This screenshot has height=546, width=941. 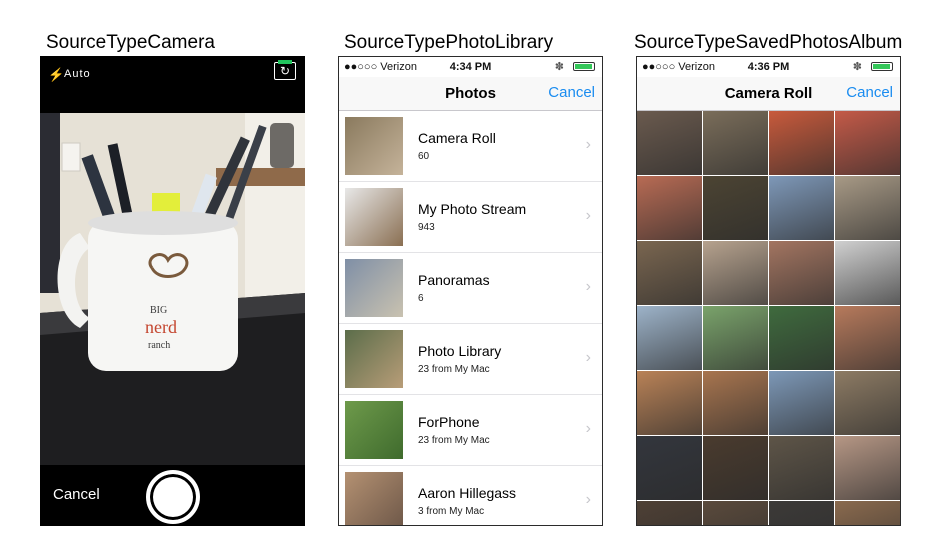 What do you see at coordinates (421, 298) in the screenshot?
I see `album-count: 6` at bounding box center [421, 298].